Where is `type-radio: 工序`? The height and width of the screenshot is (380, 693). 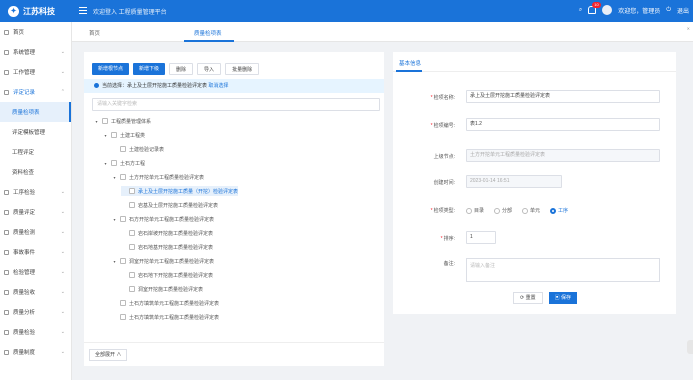
type-radio: 工序 is located at coordinates (559, 210).